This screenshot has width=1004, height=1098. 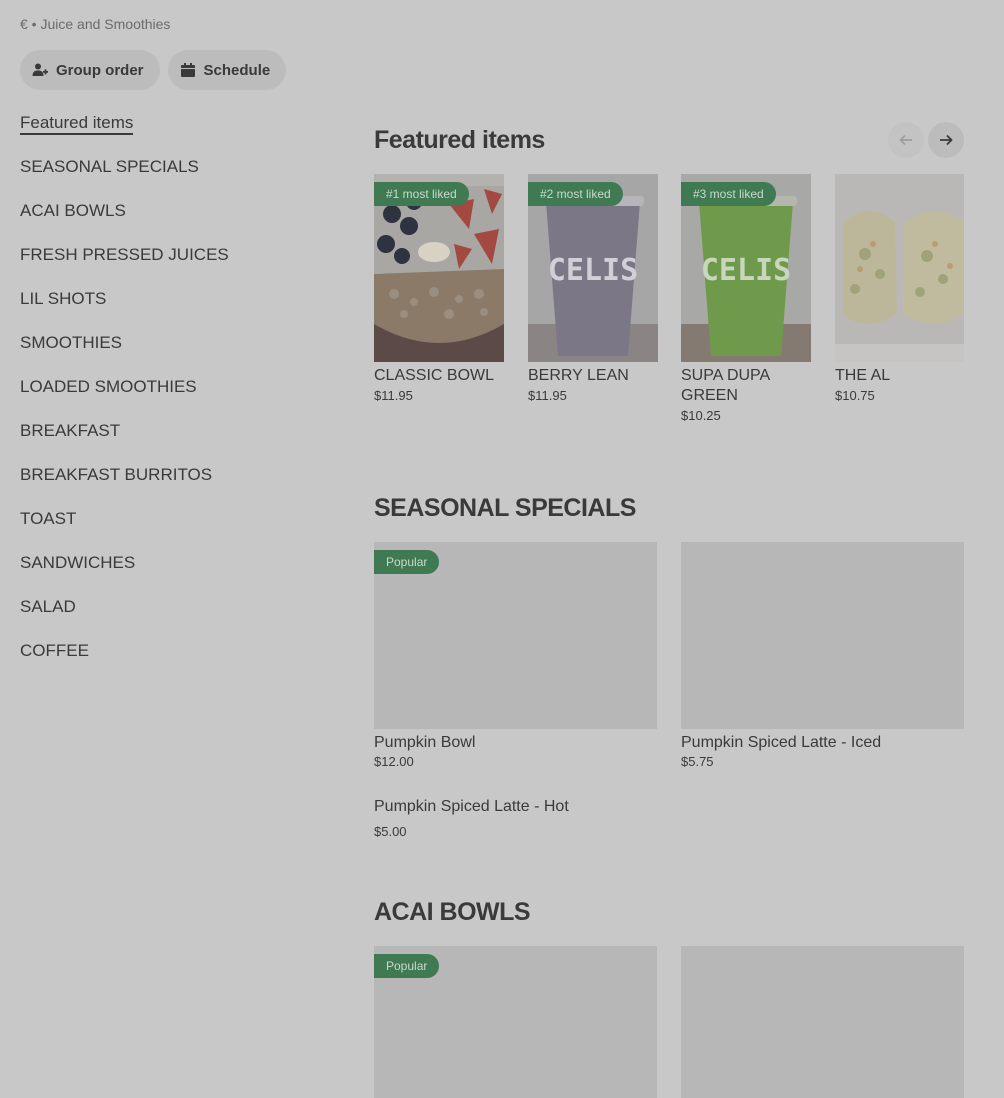 I want to click on group-order-button: Group order, so click(x=90, y=70).